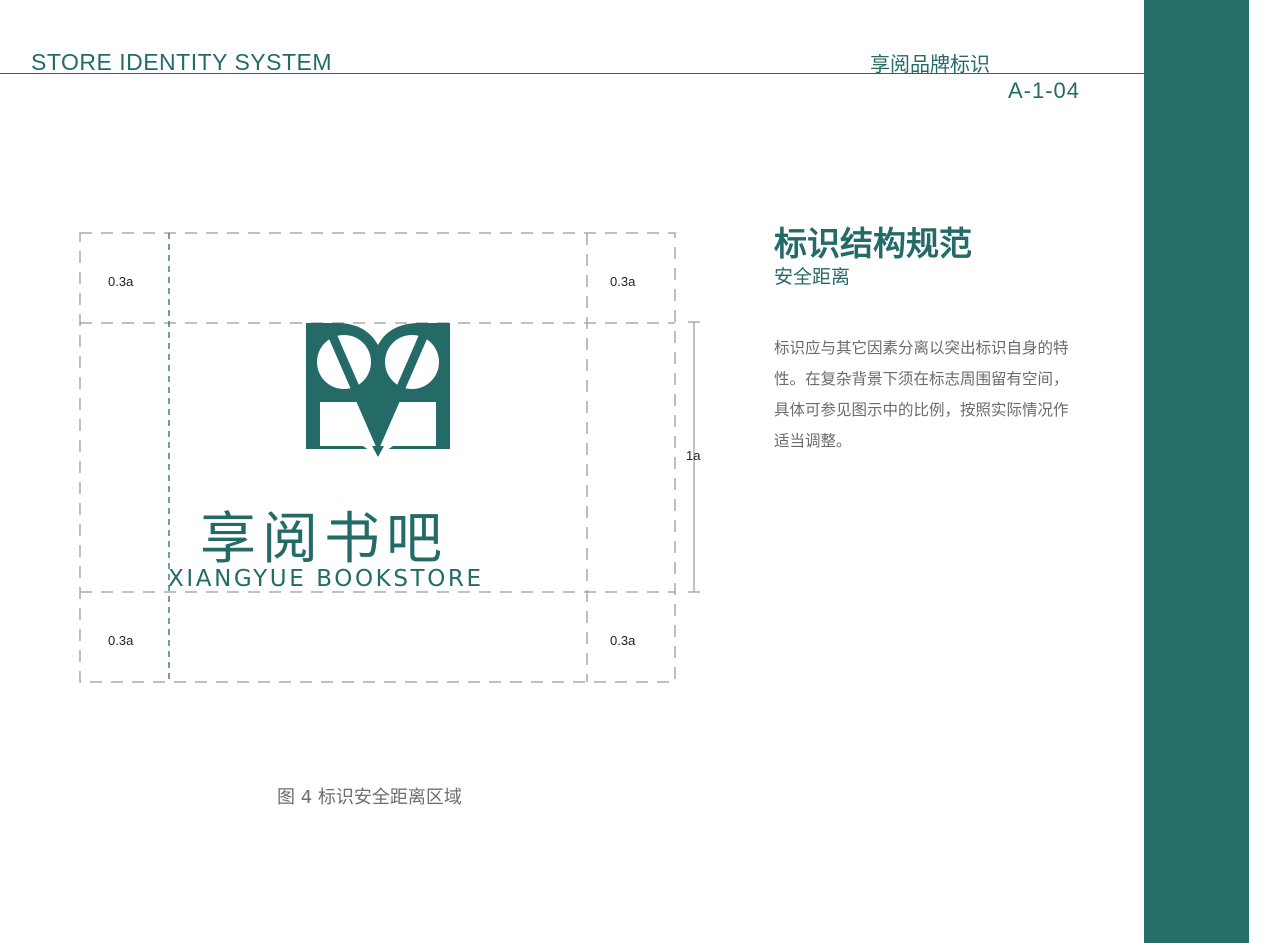 The width and height of the screenshot is (1280, 943). I want to click on height-label: 1a, so click(693, 455).